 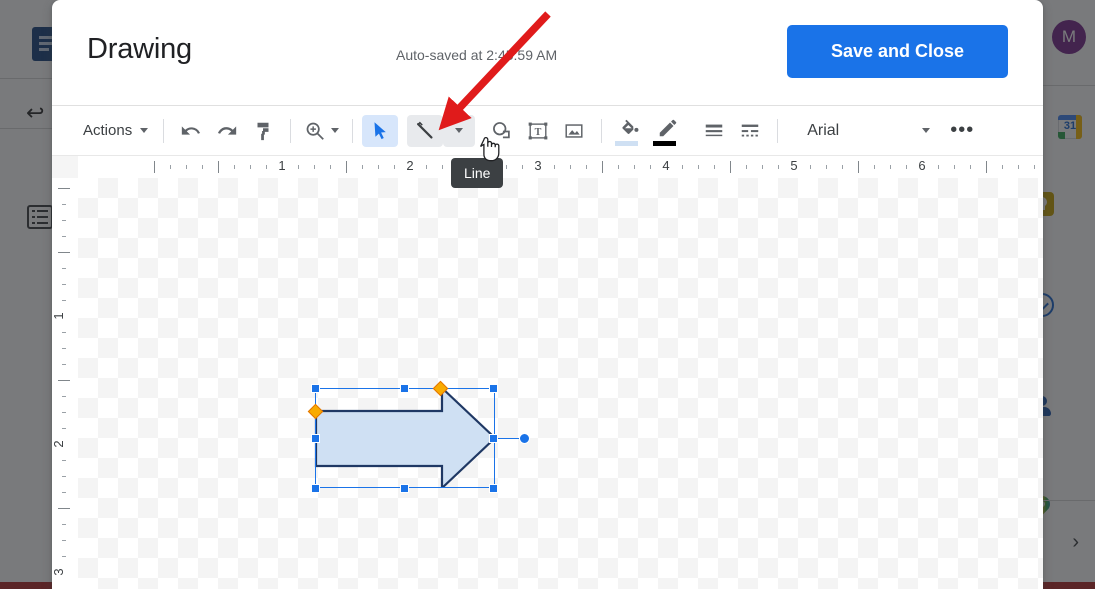 I want to click on resize-handle-e, so click(x=493, y=438).